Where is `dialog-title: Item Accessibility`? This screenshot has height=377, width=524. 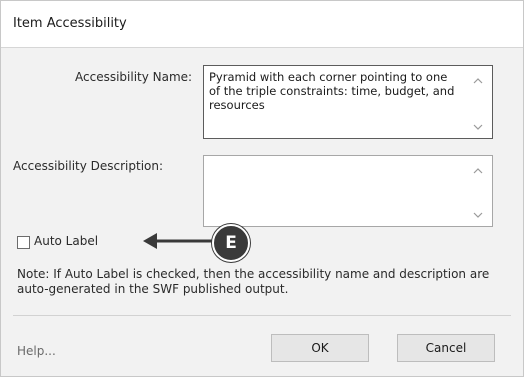 dialog-title: Item Accessibility is located at coordinates (70, 23).